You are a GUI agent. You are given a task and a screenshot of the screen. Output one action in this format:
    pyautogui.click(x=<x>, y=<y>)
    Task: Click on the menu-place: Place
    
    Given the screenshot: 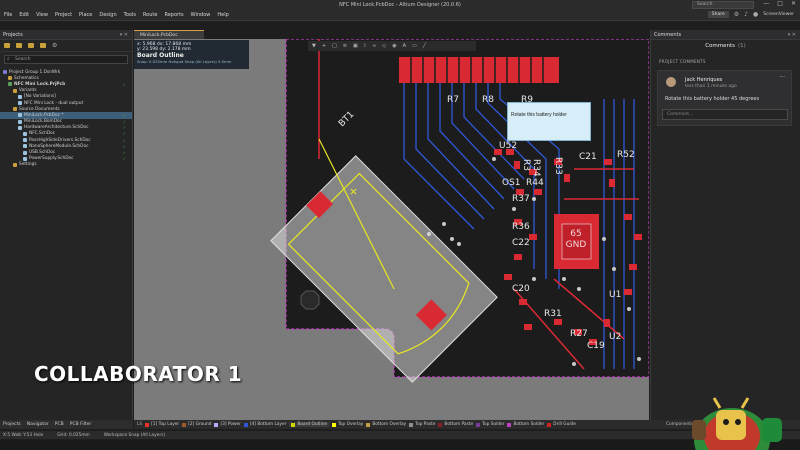 What is the action you would take?
    pyautogui.click(x=85, y=15)
    